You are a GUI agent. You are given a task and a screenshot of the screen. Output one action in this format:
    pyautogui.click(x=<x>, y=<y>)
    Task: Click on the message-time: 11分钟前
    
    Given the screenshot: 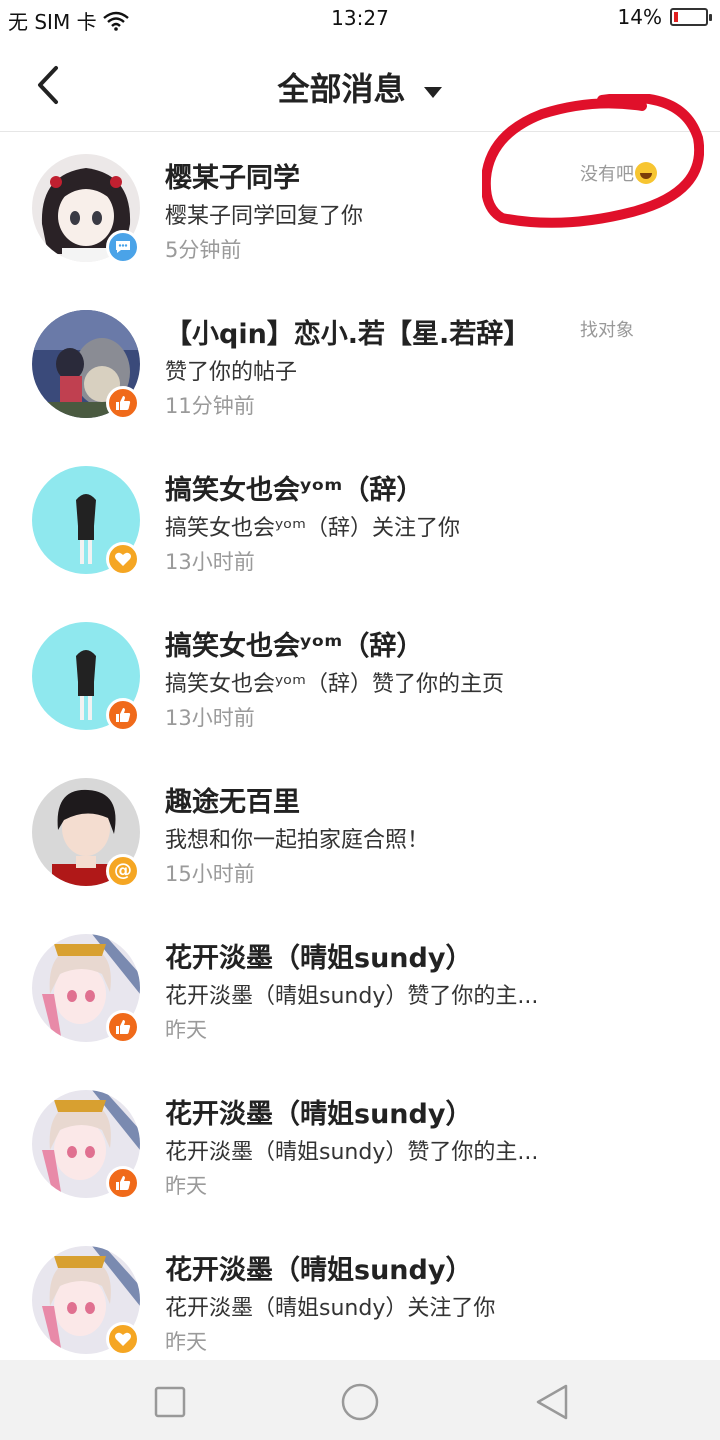 What is the action you would take?
    pyautogui.click(x=210, y=406)
    